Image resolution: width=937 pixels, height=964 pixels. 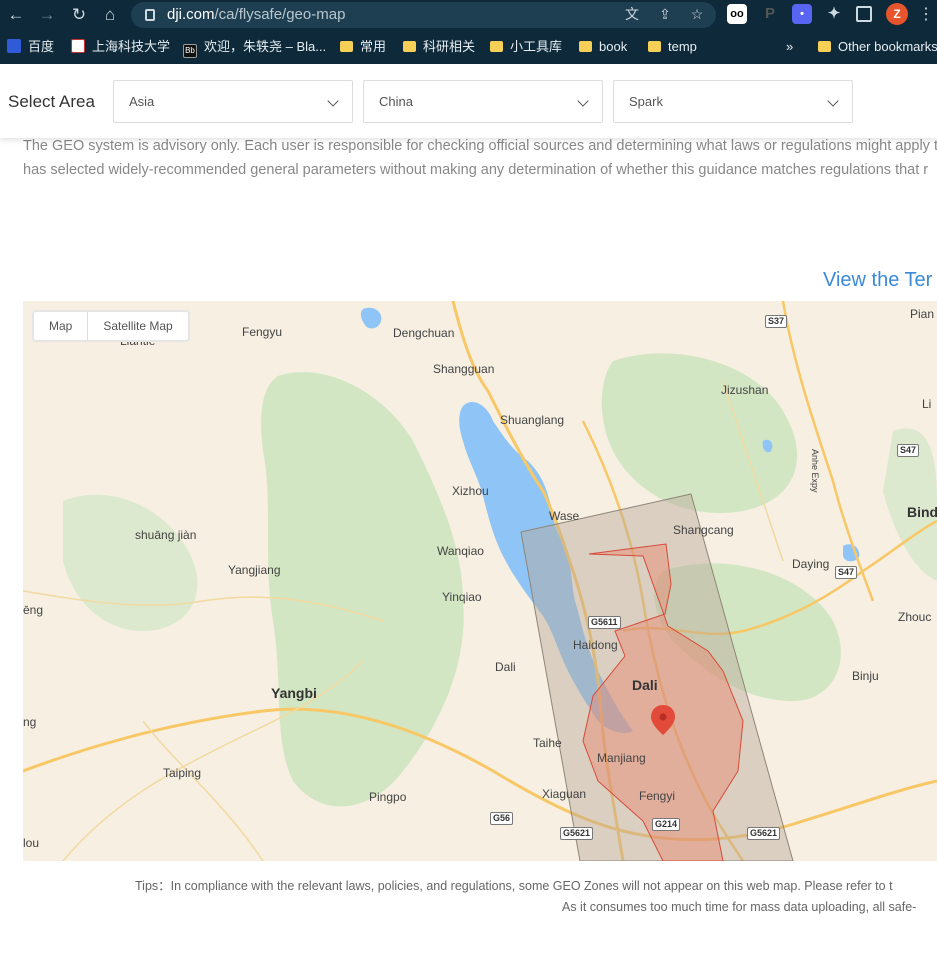 I want to click on road-label-anhe-expy: Anhe Expy, so click(x=815, y=471).